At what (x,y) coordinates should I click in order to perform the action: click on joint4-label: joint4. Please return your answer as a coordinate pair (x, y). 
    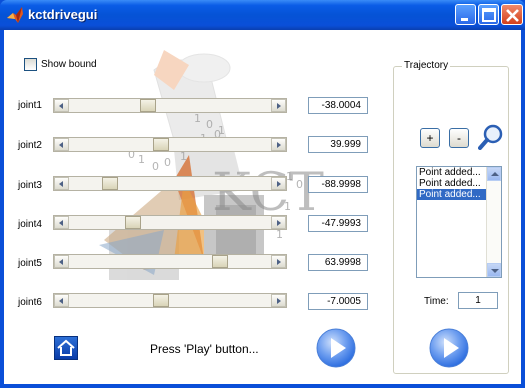
    Looking at the image, I should click on (30, 224).